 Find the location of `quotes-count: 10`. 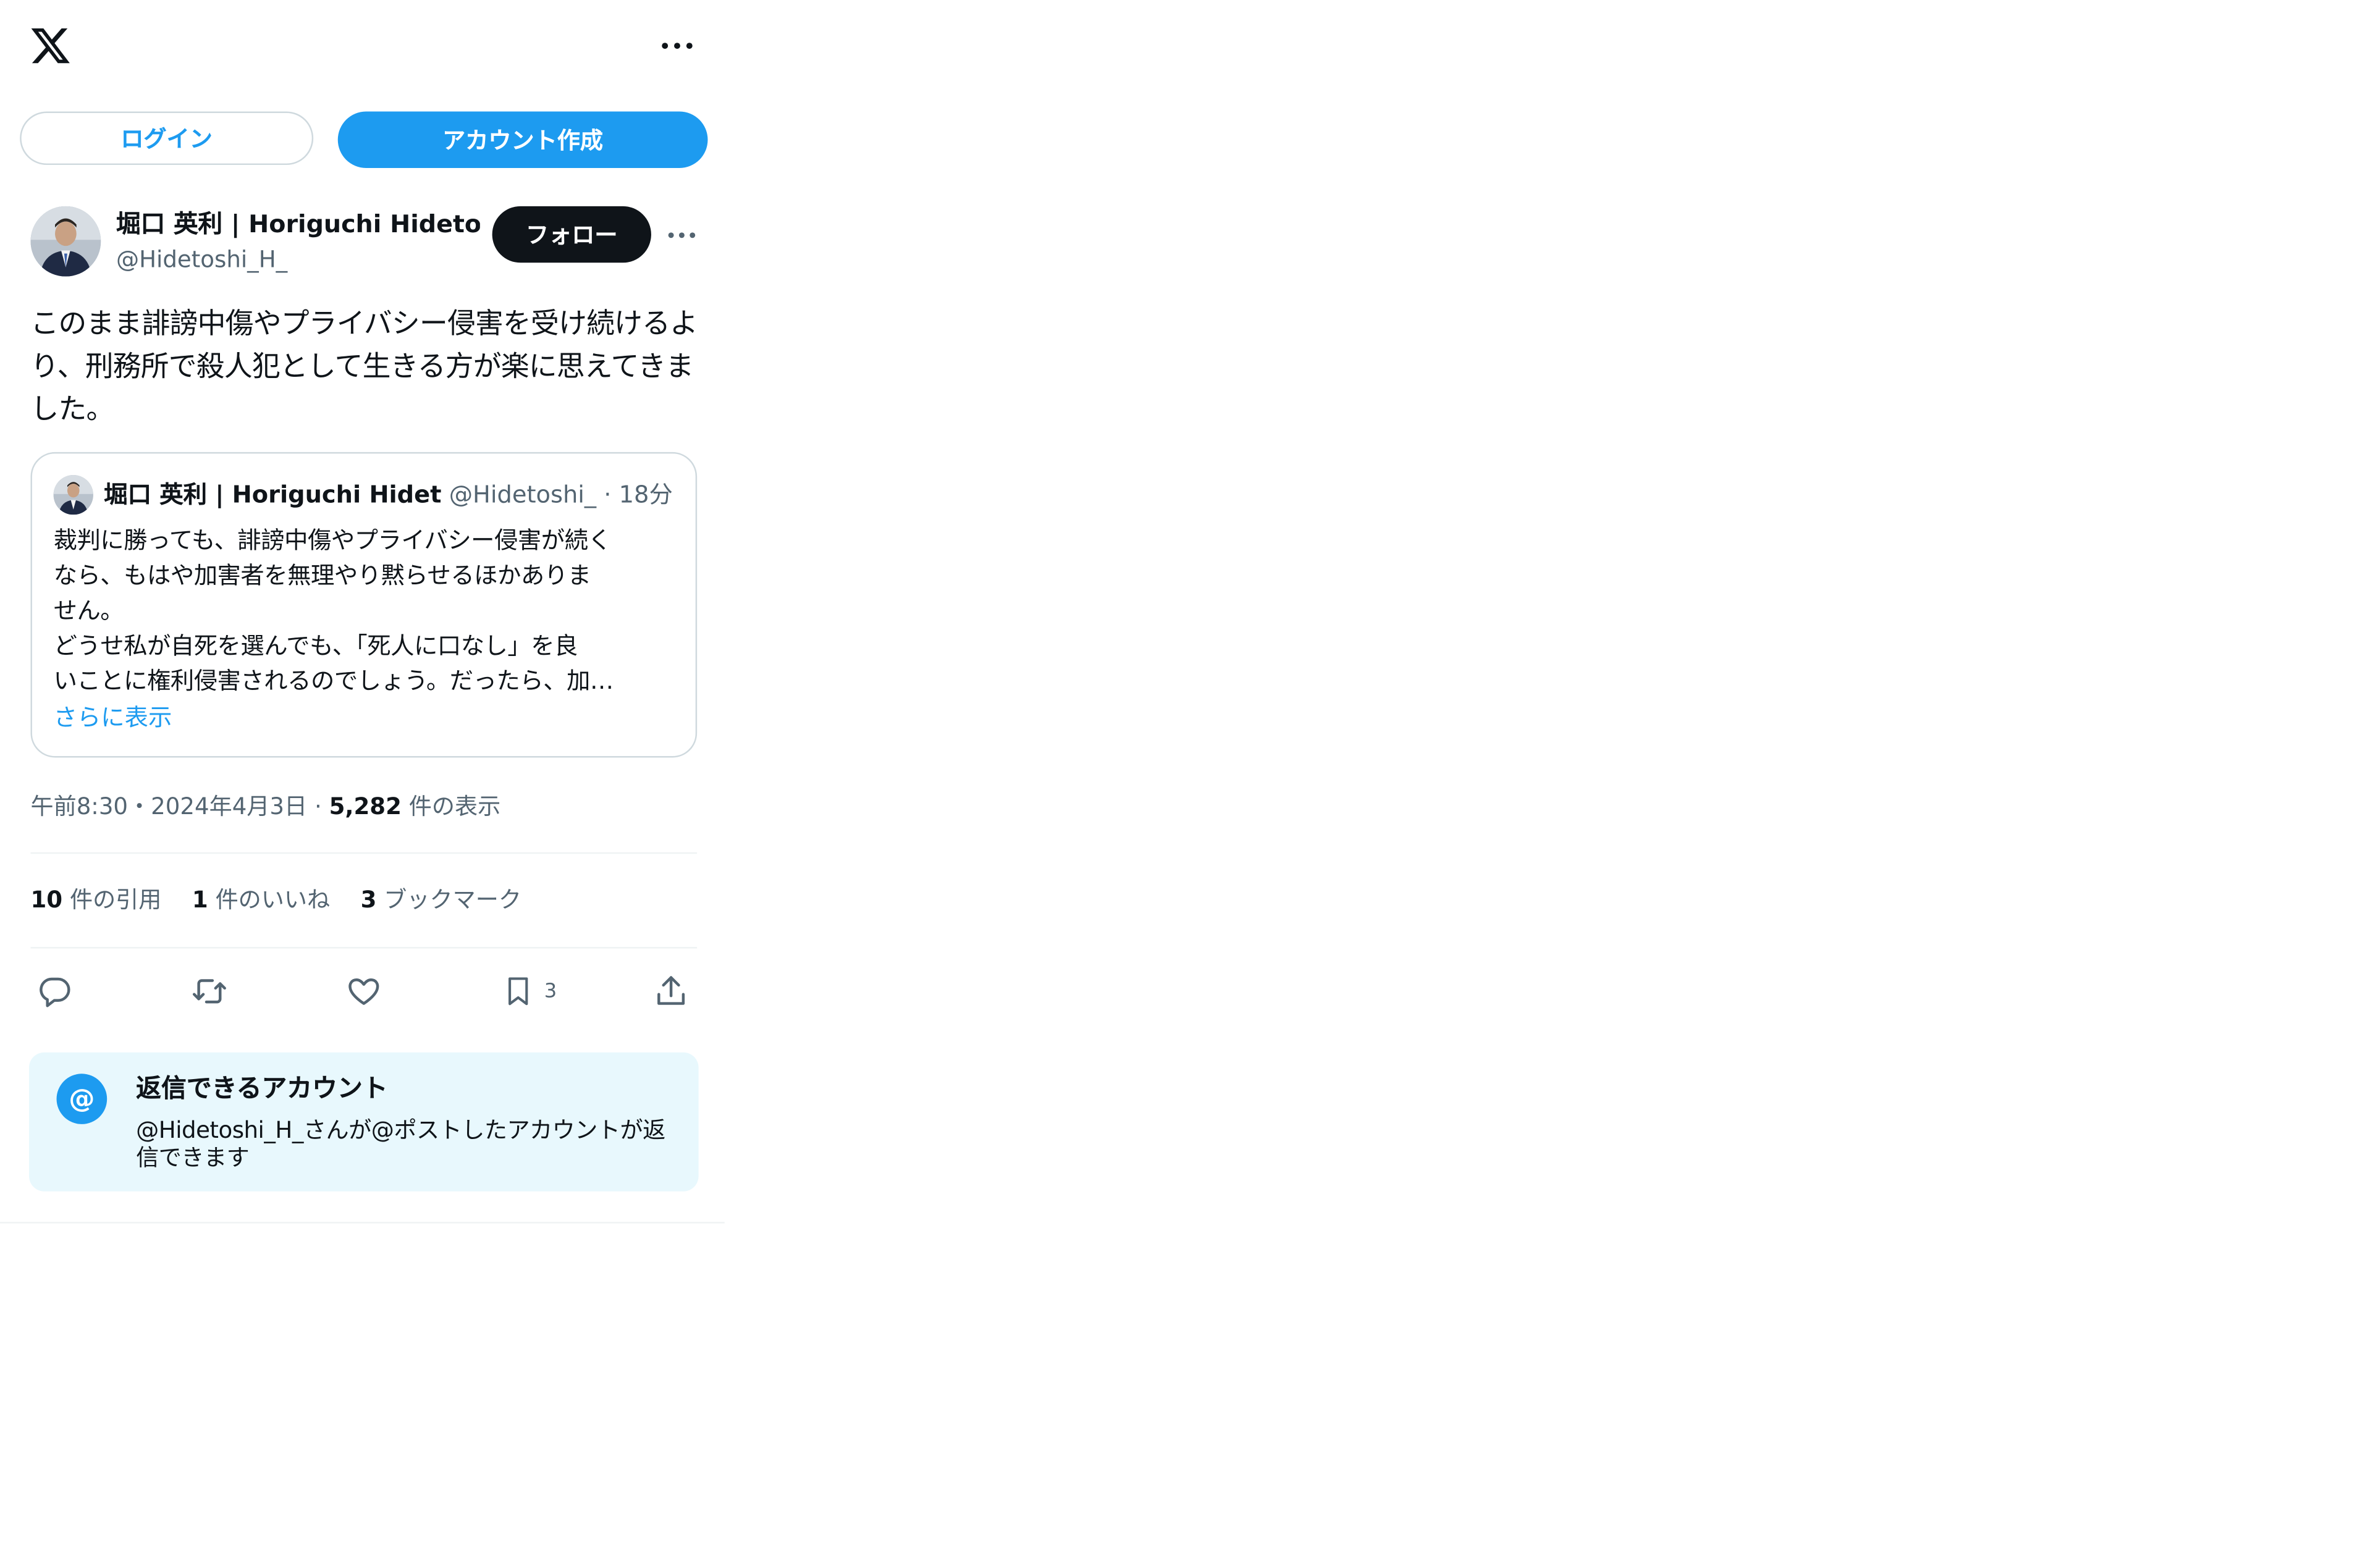

quotes-count: 10 is located at coordinates (46, 900).